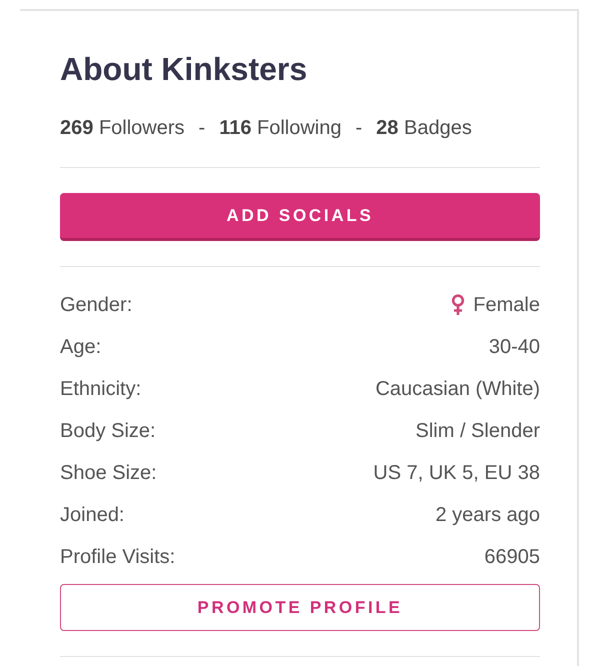 This screenshot has height=666, width=600. I want to click on detail-label: Ethnicity:, so click(101, 389).